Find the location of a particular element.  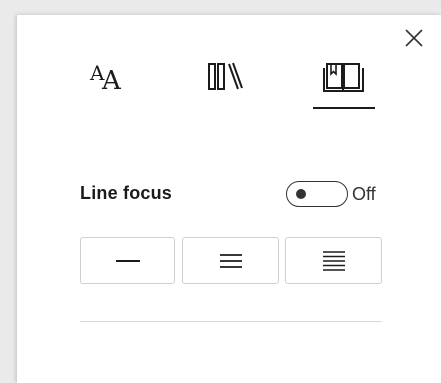

line-focus-label: Line focus is located at coordinates (126, 193).